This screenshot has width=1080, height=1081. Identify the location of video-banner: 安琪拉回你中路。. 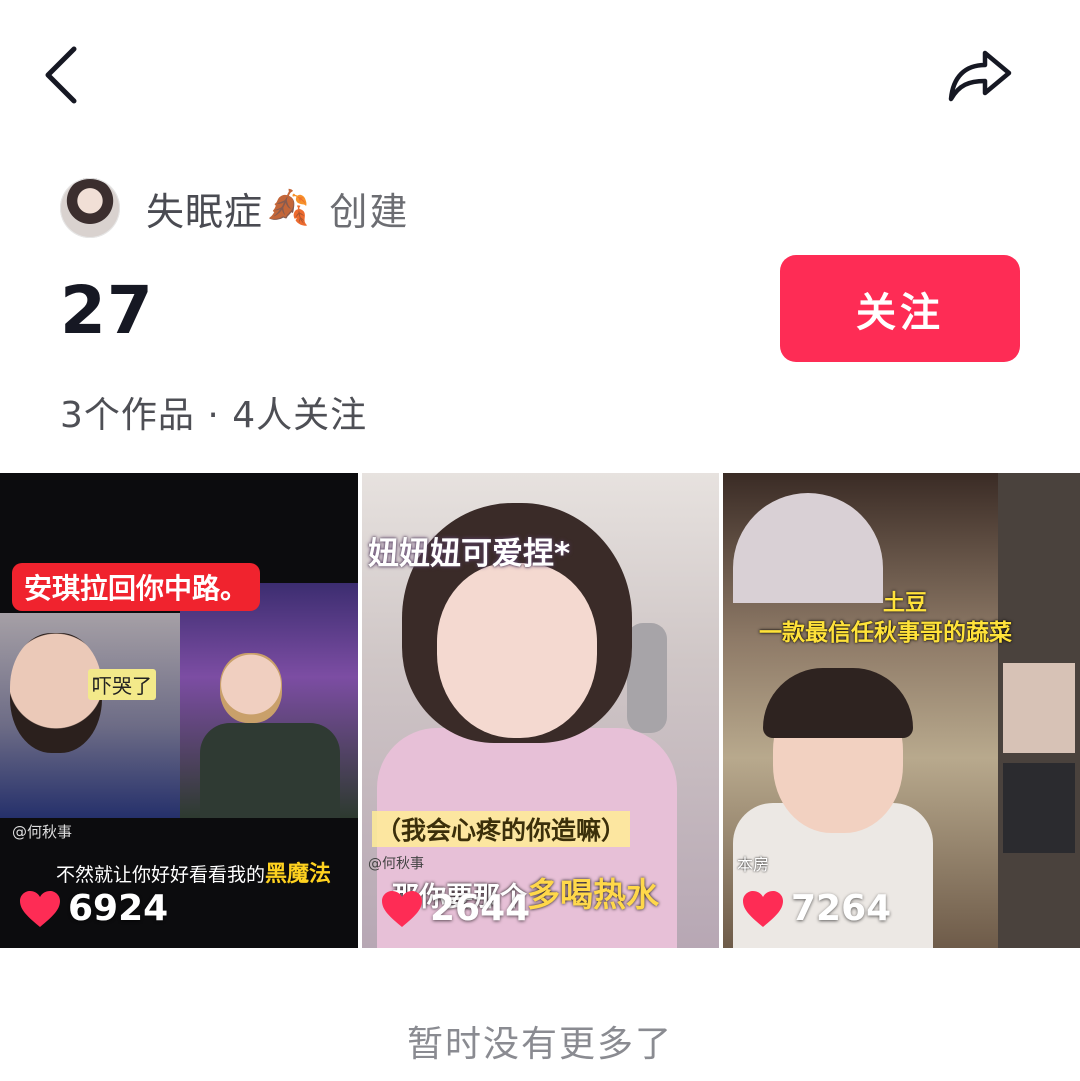
(136, 587).